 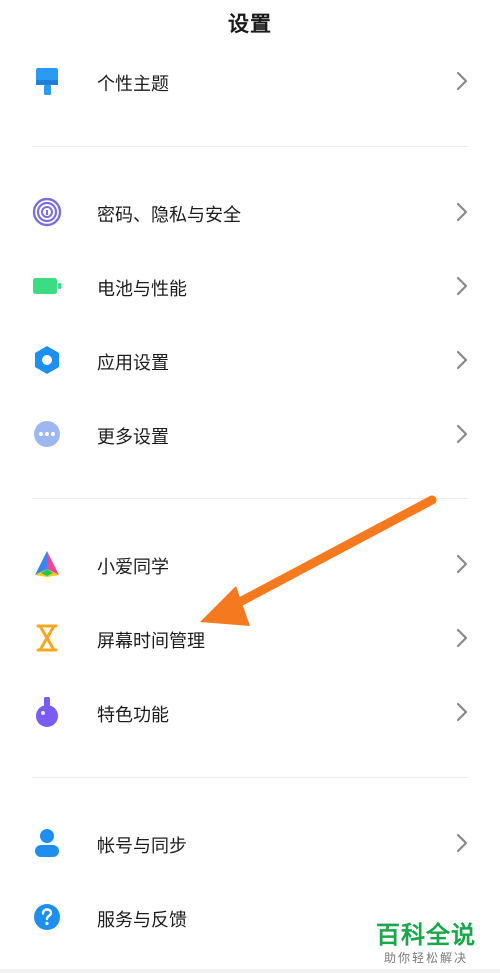 What do you see at coordinates (425, 958) in the screenshot?
I see `watermark-subtitle: 助你轻松解决` at bounding box center [425, 958].